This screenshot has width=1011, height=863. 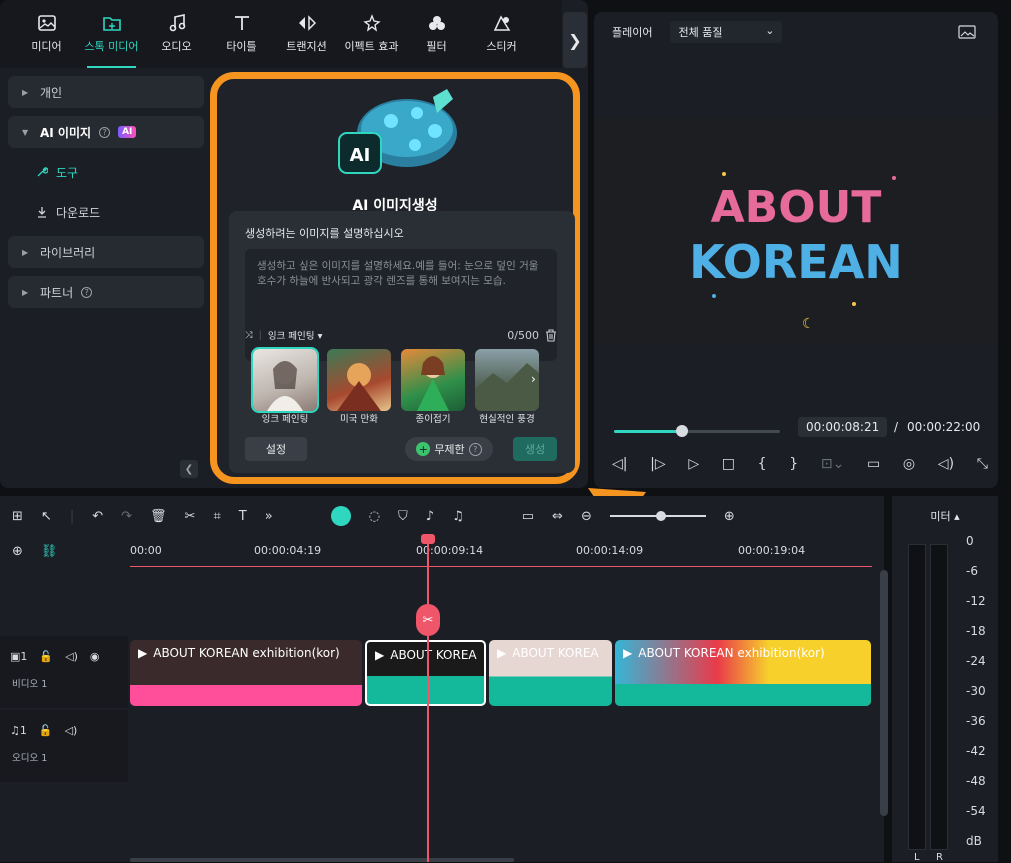 What do you see at coordinates (873, 464) in the screenshot?
I see `display-icon: ▭` at bounding box center [873, 464].